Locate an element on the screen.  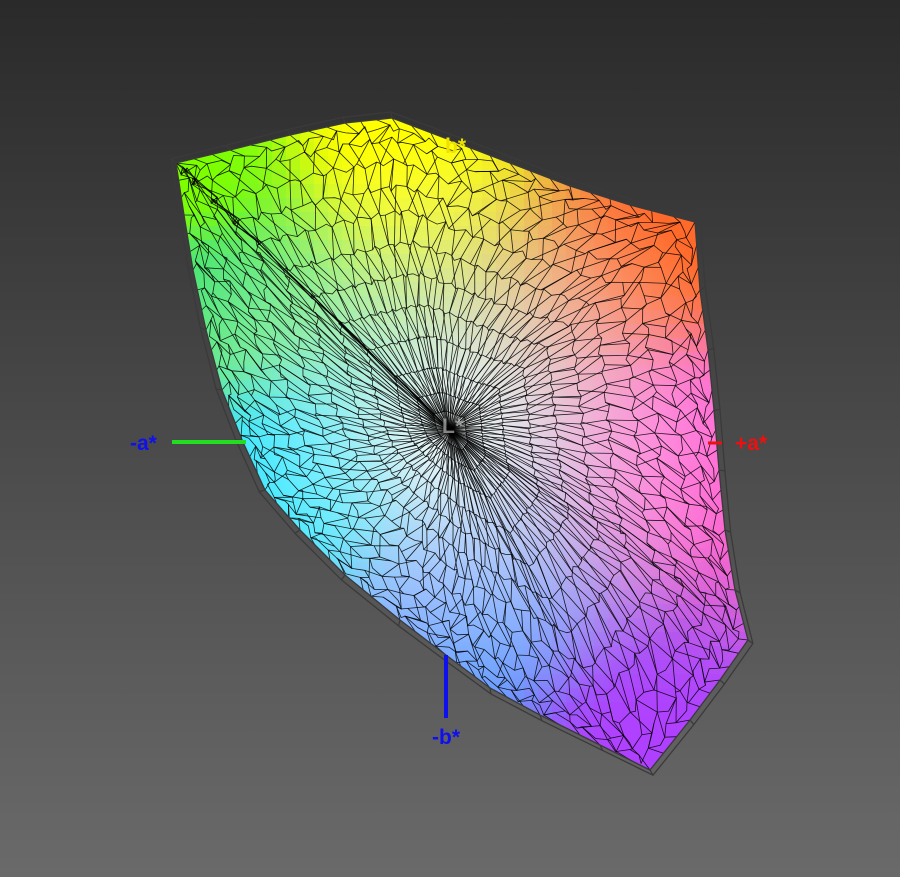
pos-a-axis-label: +a* is located at coordinates (751, 443).